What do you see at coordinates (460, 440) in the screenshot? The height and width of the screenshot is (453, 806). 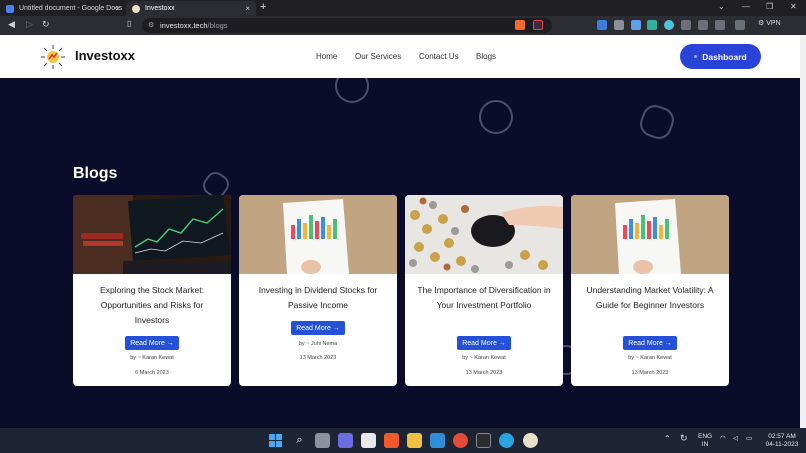 I see `chrome-icon` at bounding box center [460, 440].